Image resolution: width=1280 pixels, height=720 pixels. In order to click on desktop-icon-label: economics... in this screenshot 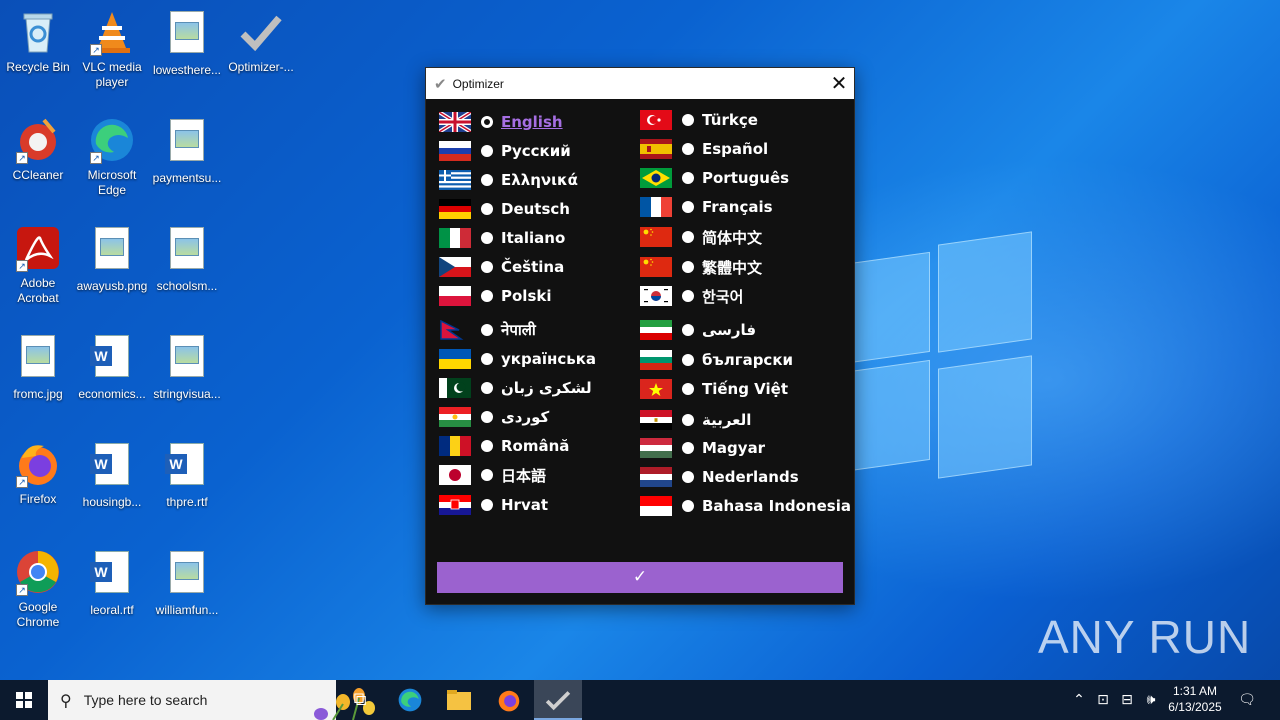, I will do `click(112, 394)`.